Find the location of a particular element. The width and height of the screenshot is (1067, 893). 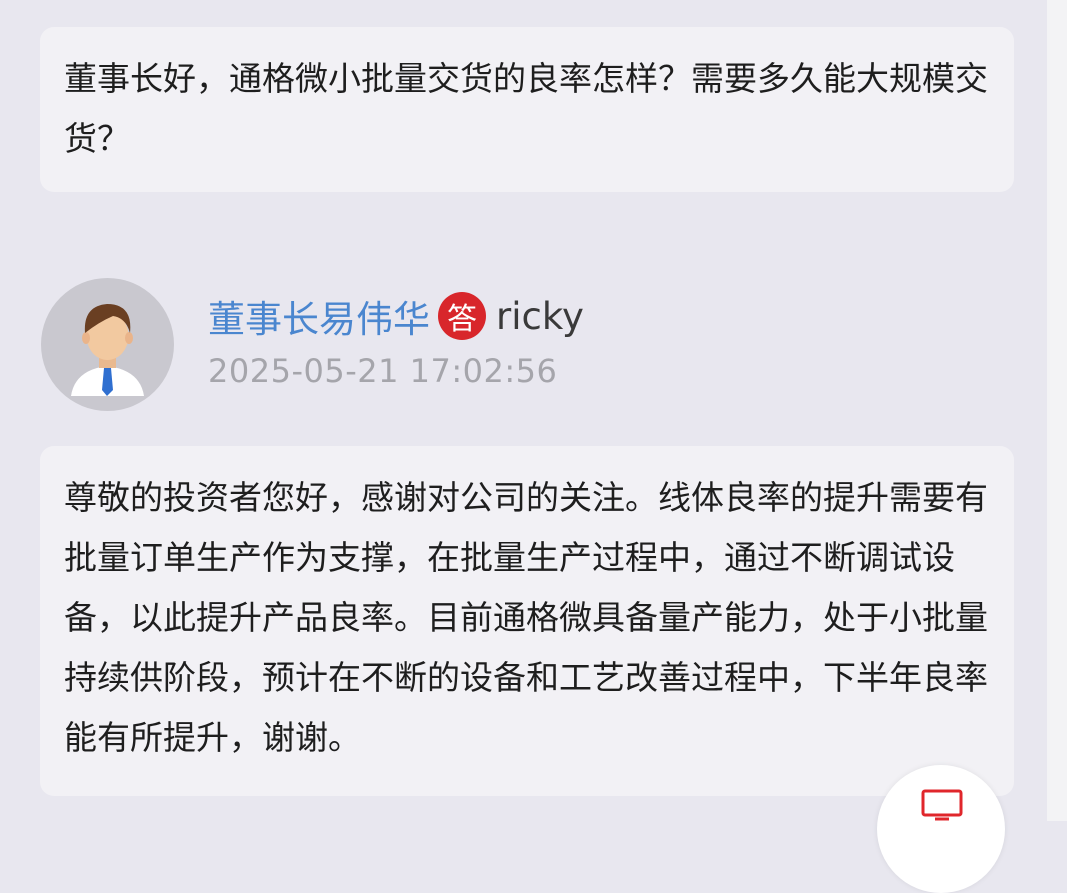

responder-name: 董事长易伟华 is located at coordinates (319, 316).